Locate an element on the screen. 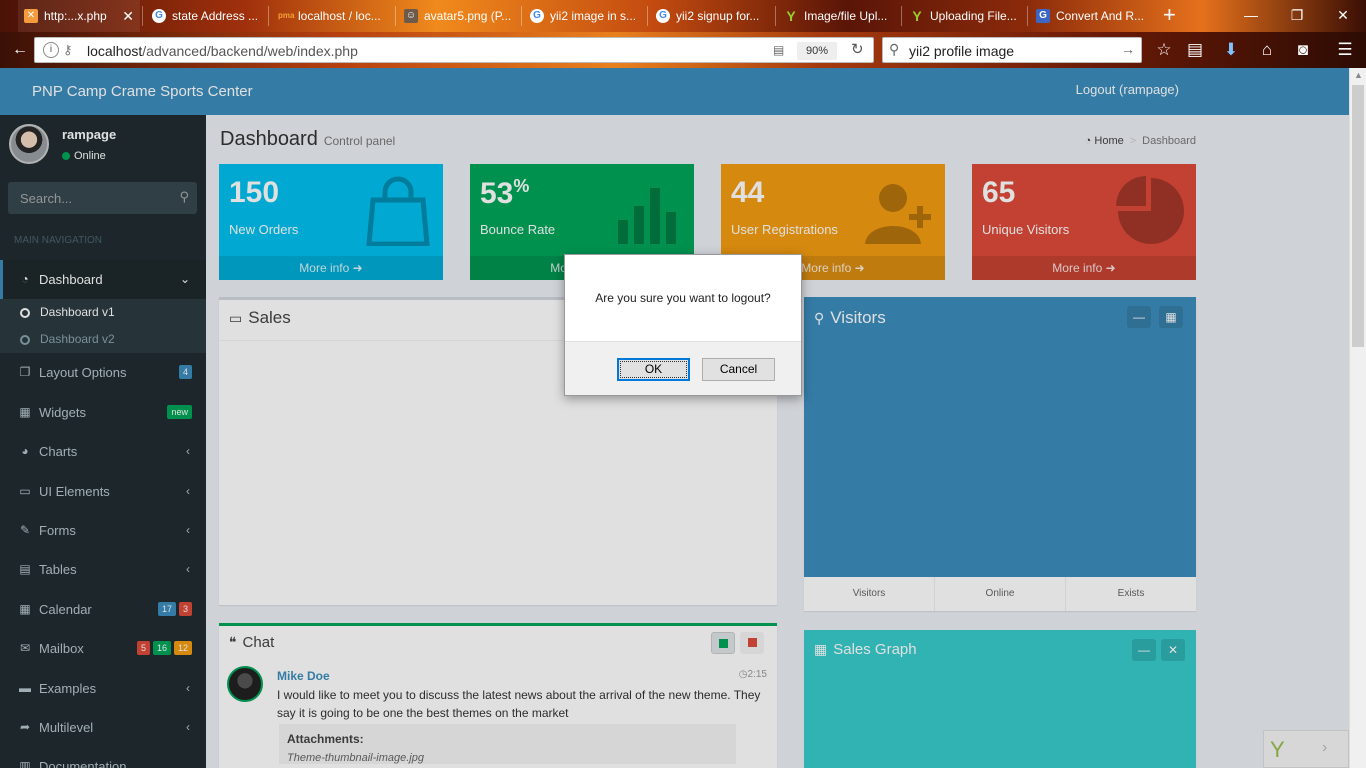  new-tab-button: + is located at coordinates (1169, 15).